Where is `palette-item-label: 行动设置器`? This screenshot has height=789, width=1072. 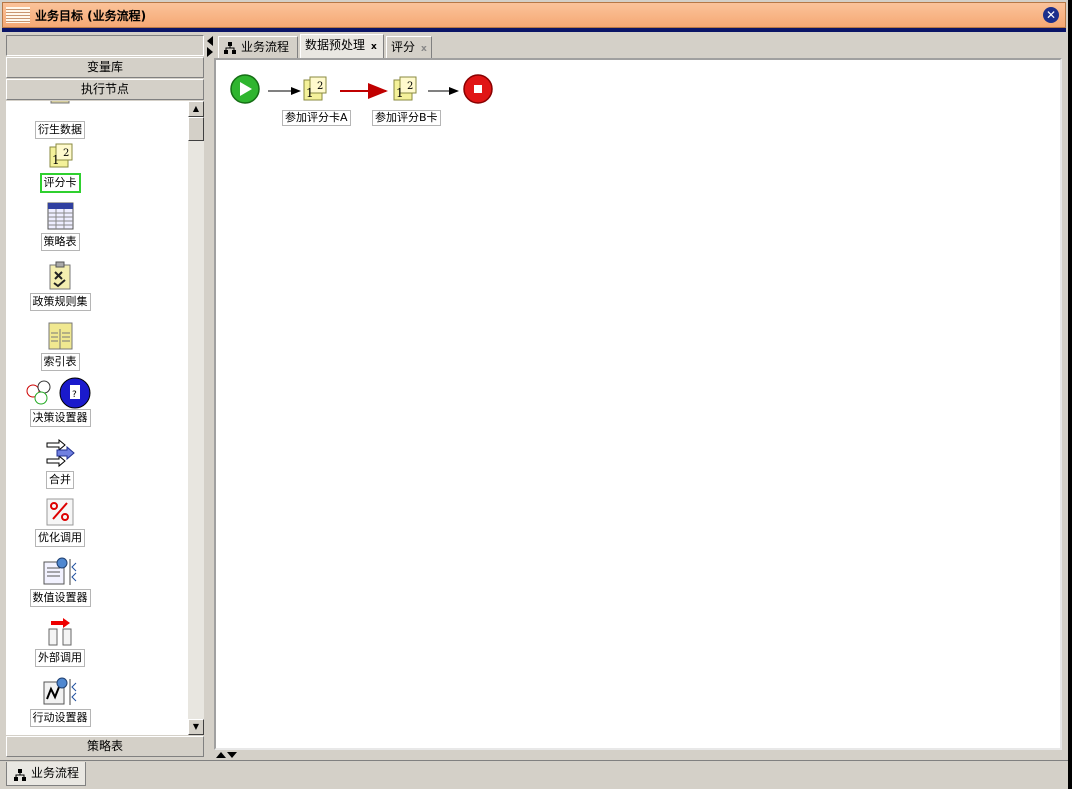 palette-item-label: 行动设置器 is located at coordinates (60, 718).